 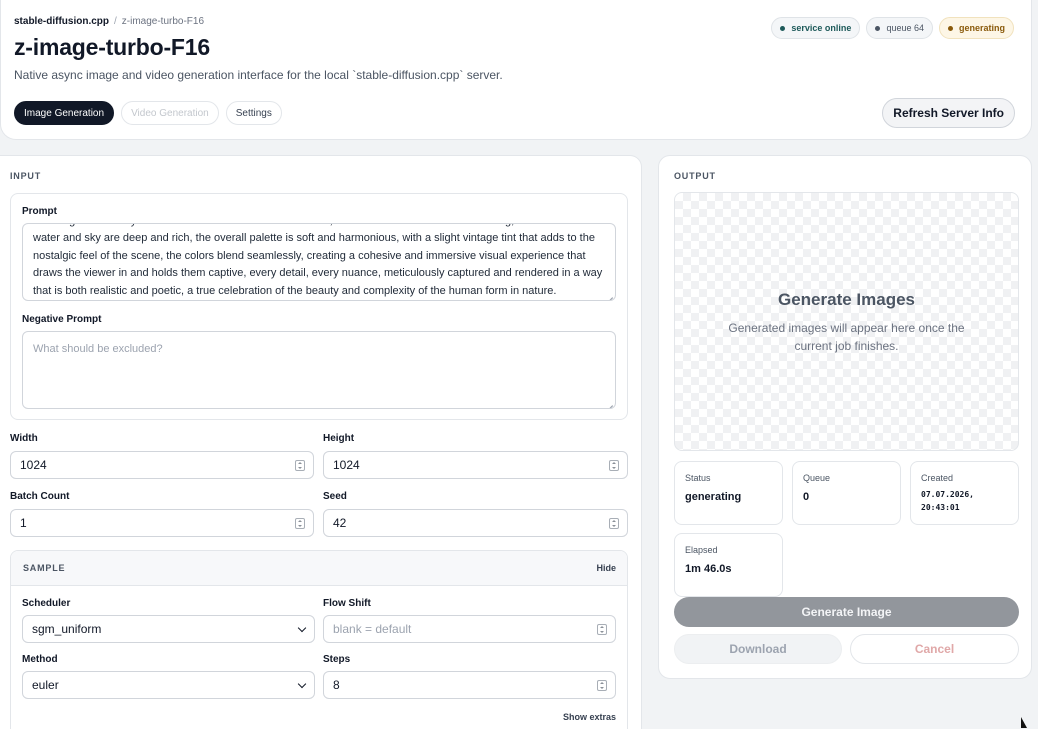 What do you see at coordinates (701, 550) in the screenshot?
I see `elapsed-label: Elapsed` at bounding box center [701, 550].